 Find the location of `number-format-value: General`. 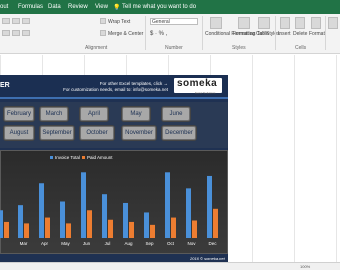

number-format-value: General is located at coordinates (161, 22).